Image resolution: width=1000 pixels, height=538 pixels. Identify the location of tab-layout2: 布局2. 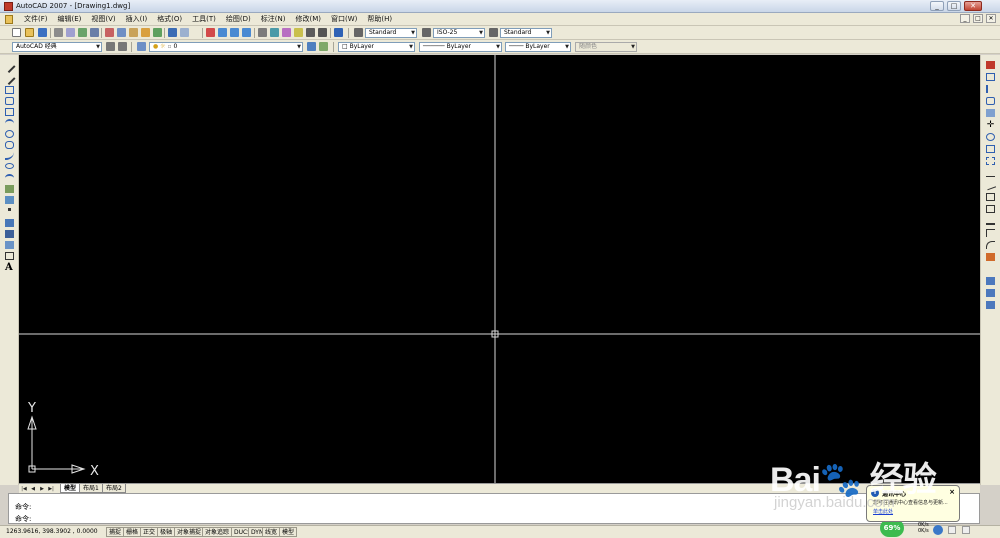
(114, 488).